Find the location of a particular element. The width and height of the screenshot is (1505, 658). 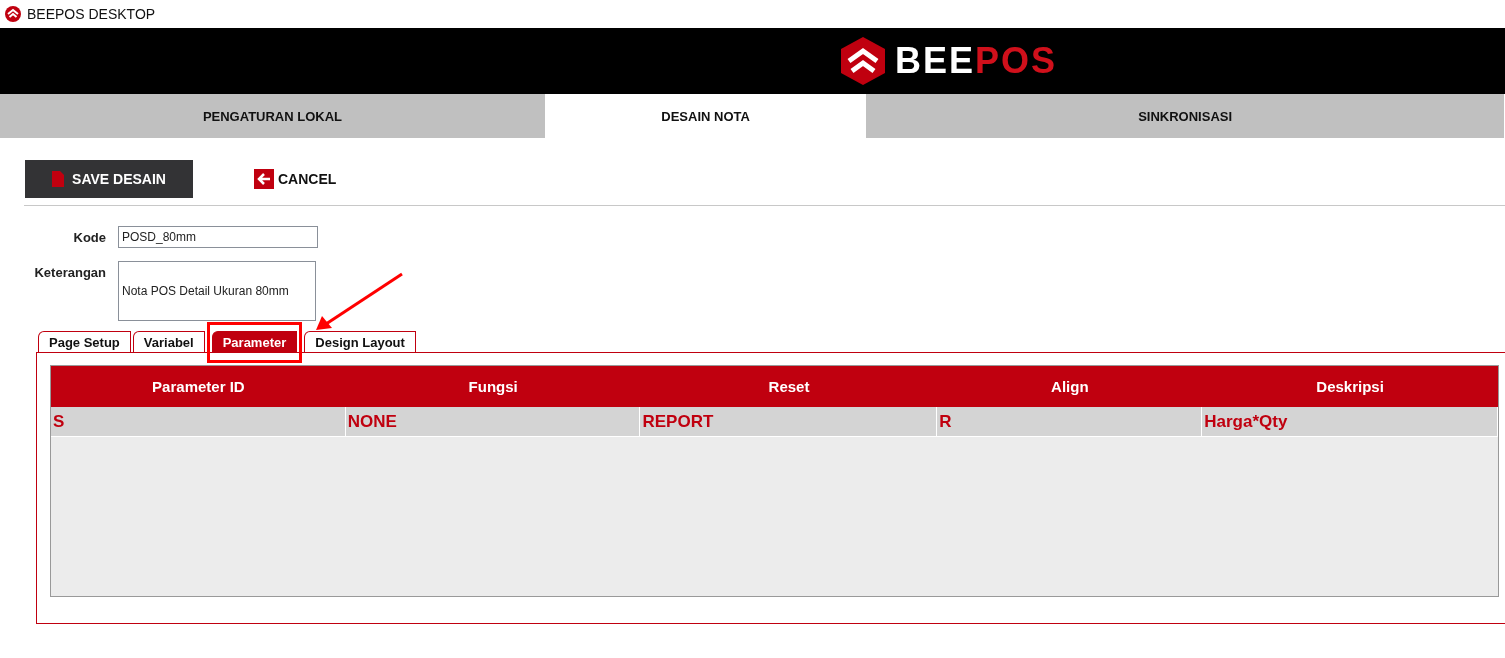

table-cell: Harga*Qty is located at coordinates (1350, 421).